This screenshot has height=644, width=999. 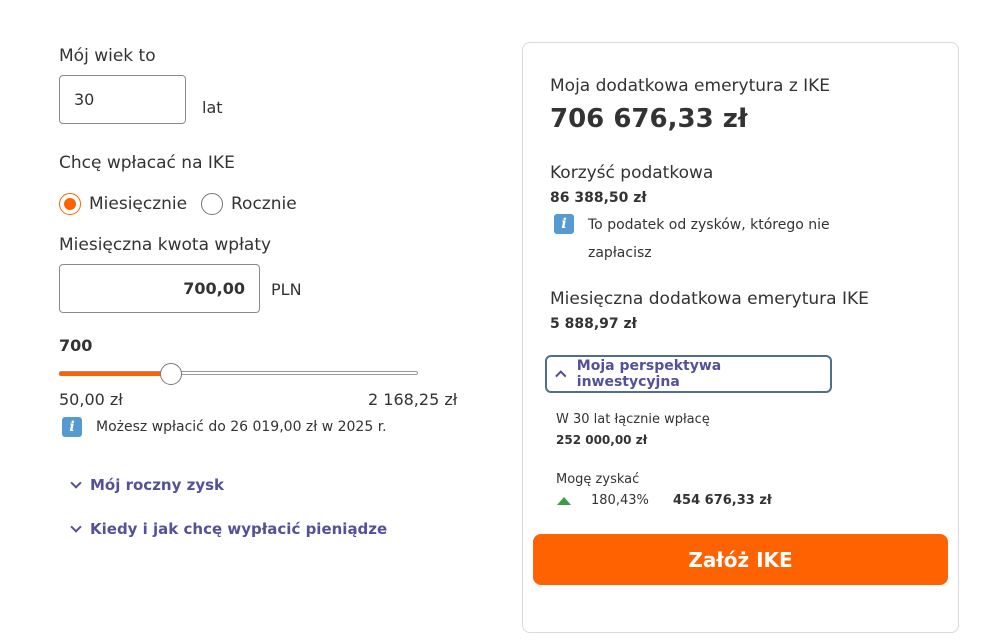 I want to click on perspective-toggle-button: Moja perspektywa inwestycyjna, so click(x=688, y=374).